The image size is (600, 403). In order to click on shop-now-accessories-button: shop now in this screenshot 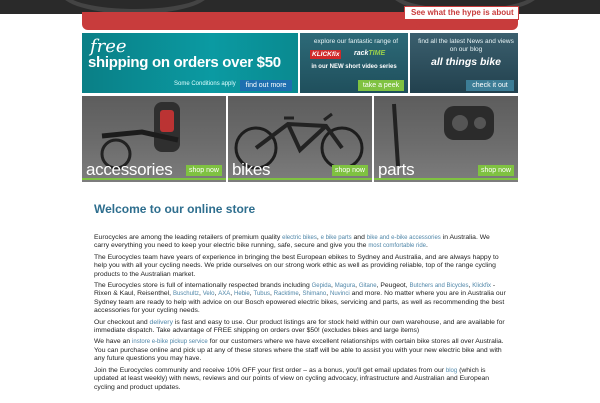, I will do `click(204, 170)`.